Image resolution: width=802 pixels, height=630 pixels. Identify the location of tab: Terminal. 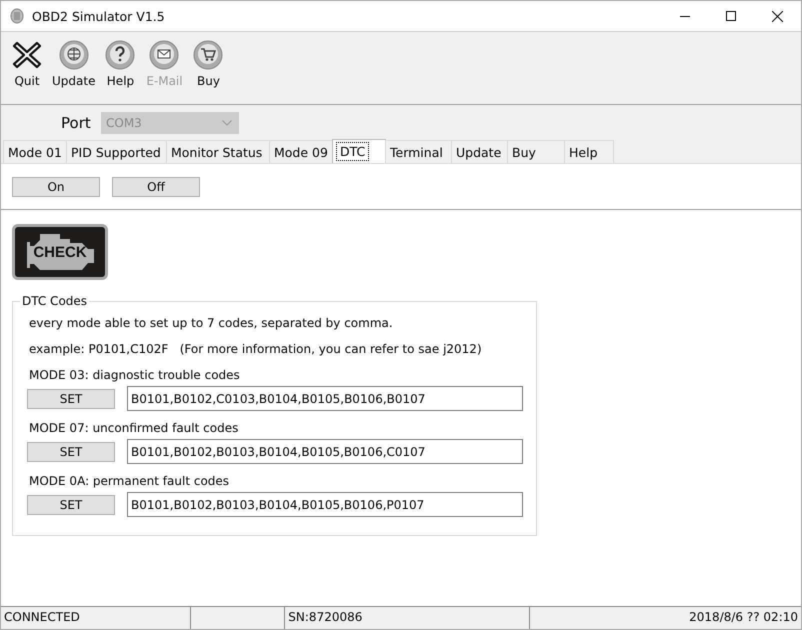
(418, 151).